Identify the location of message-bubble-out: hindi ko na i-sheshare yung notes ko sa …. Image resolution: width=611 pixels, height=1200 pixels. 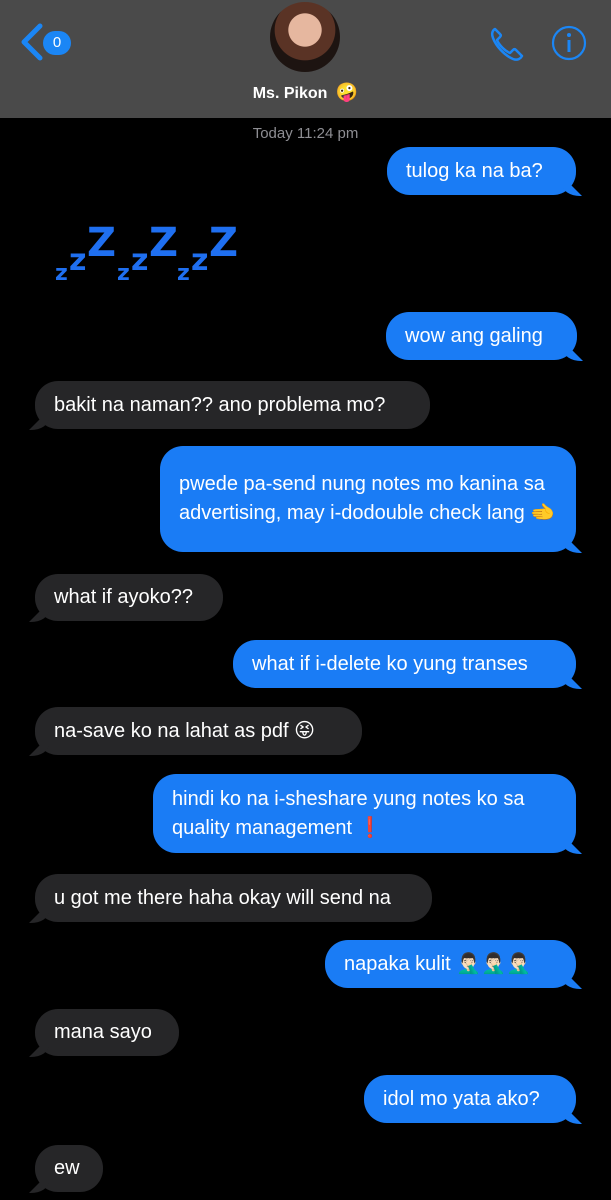
(364, 813).